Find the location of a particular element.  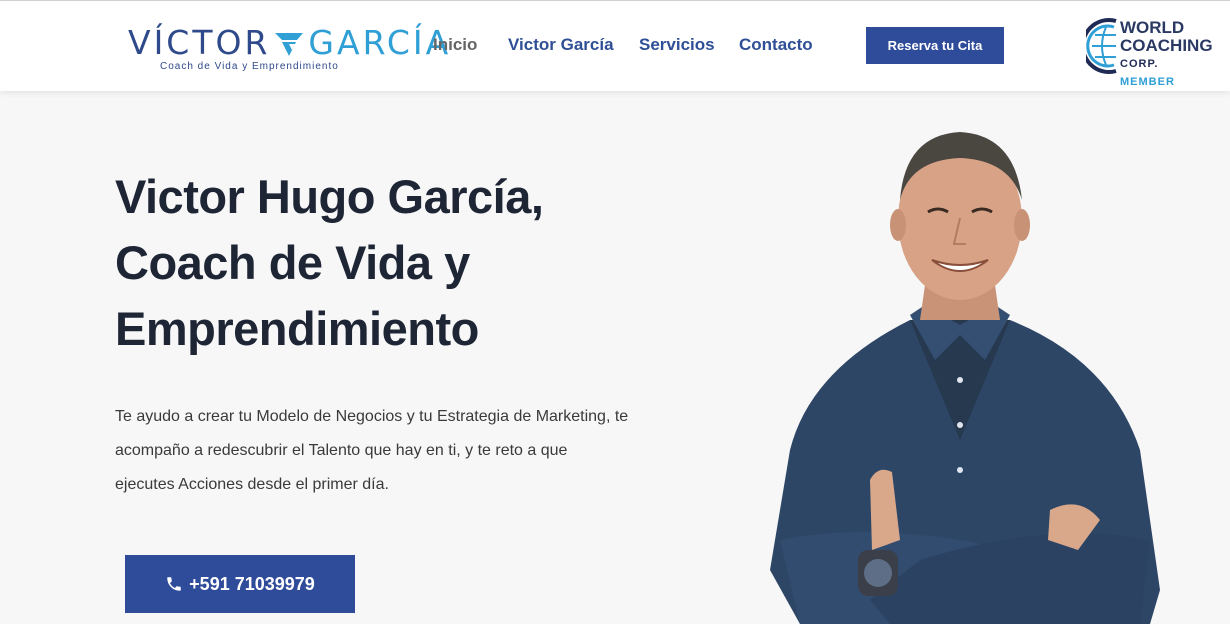

badge-text: WORLD COACHING CORP. MEMBER is located at coordinates (1168, 55).